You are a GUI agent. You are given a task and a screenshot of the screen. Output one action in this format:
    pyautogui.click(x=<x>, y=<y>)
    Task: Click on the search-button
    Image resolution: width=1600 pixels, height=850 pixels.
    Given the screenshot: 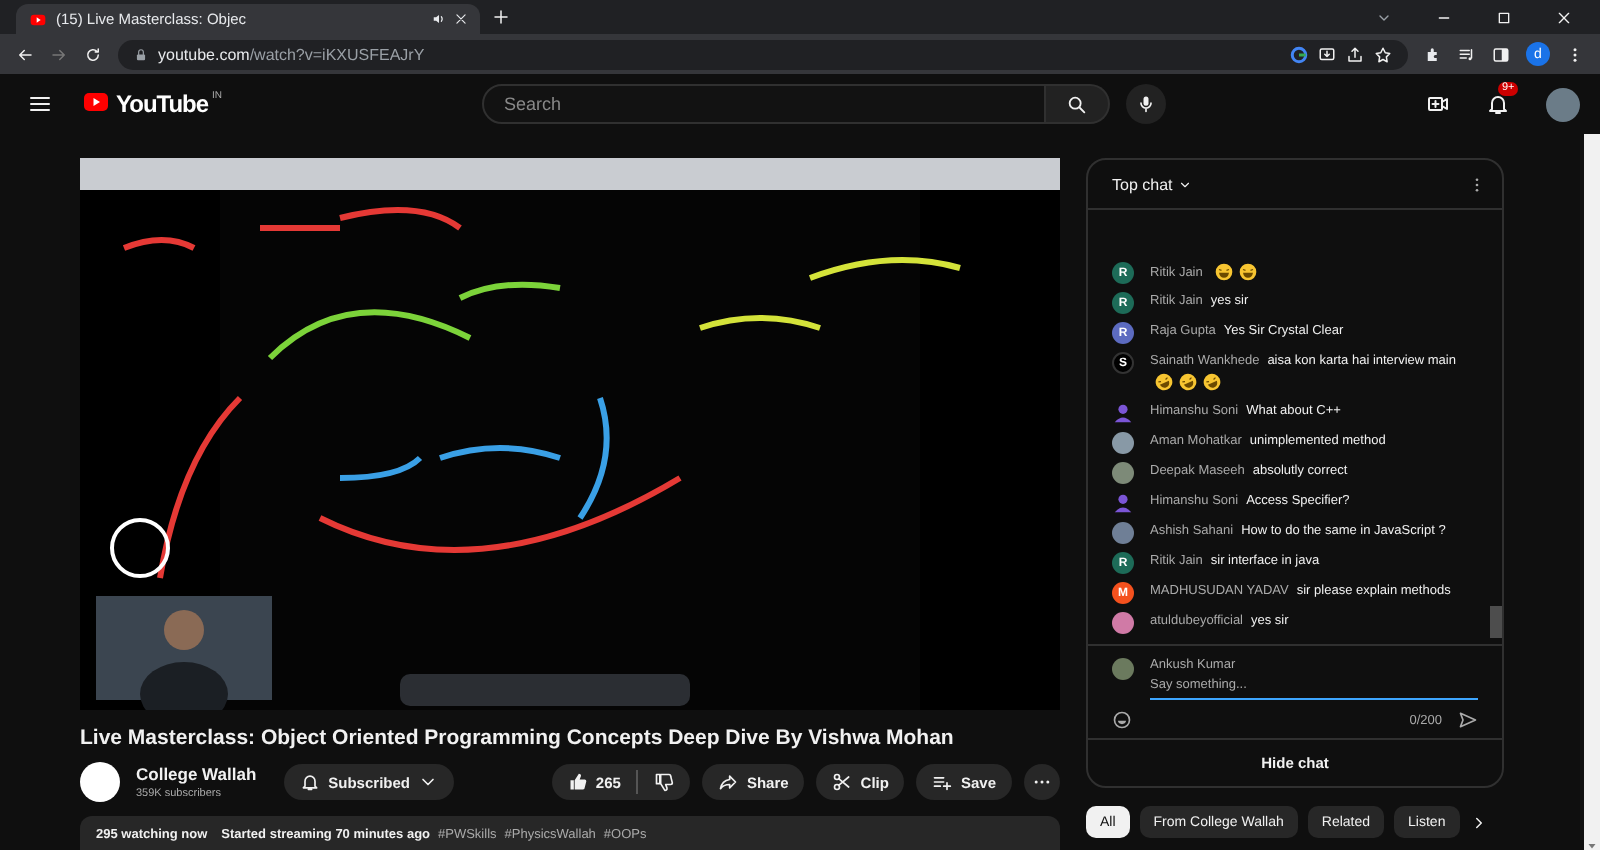 What is the action you would take?
    pyautogui.click(x=1078, y=104)
    